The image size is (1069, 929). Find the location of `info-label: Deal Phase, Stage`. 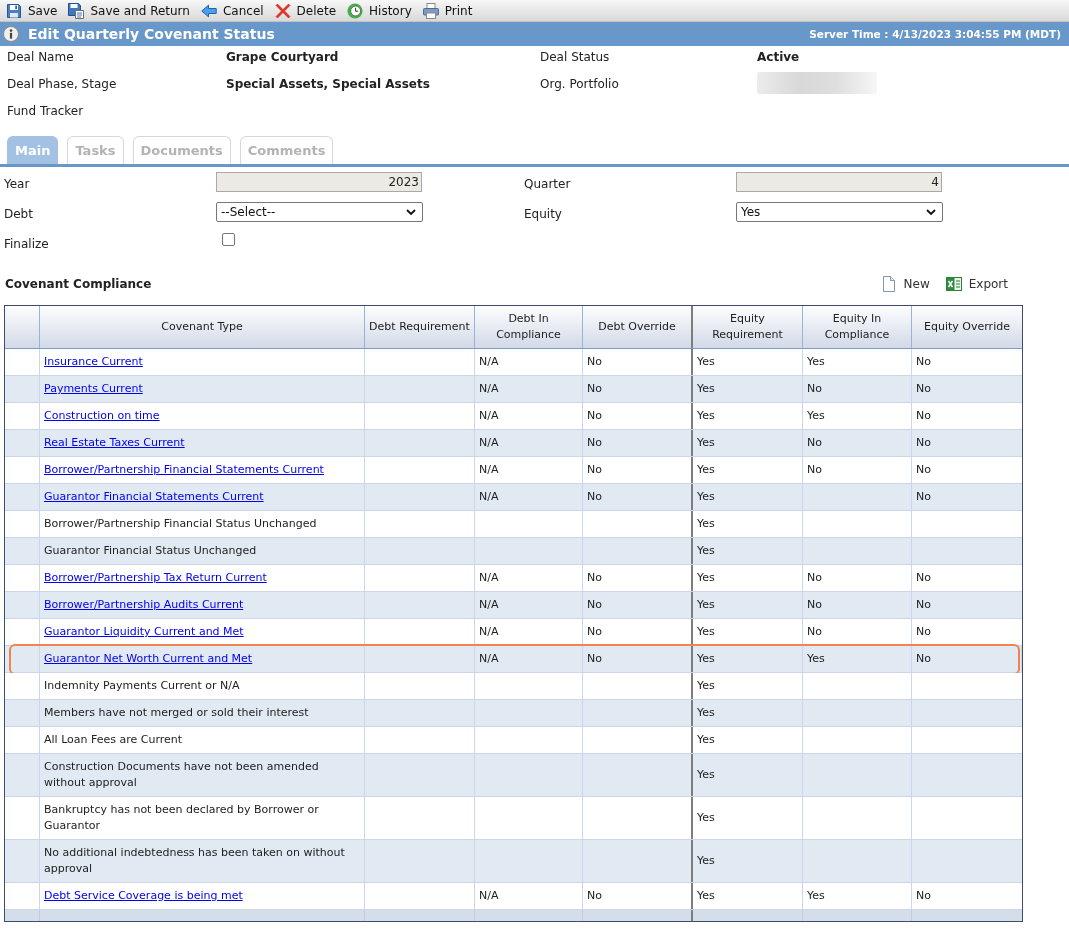

info-label: Deal Phase, Stage is located at coordinates (62, 84).